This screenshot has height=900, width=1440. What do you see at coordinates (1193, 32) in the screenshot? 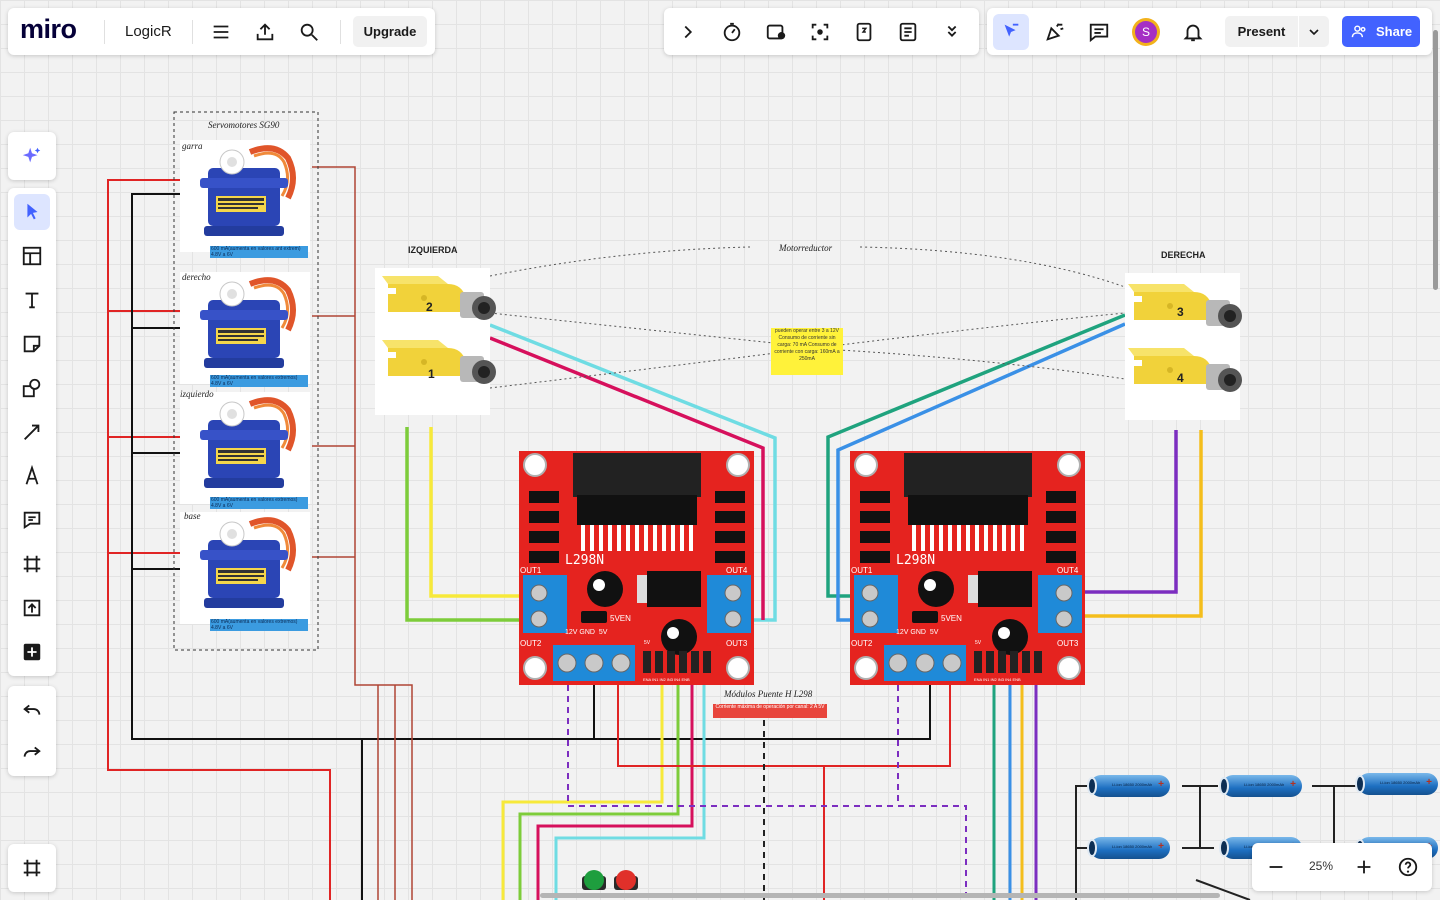
I see `bell-icon` at bounding box center [1193, 32].